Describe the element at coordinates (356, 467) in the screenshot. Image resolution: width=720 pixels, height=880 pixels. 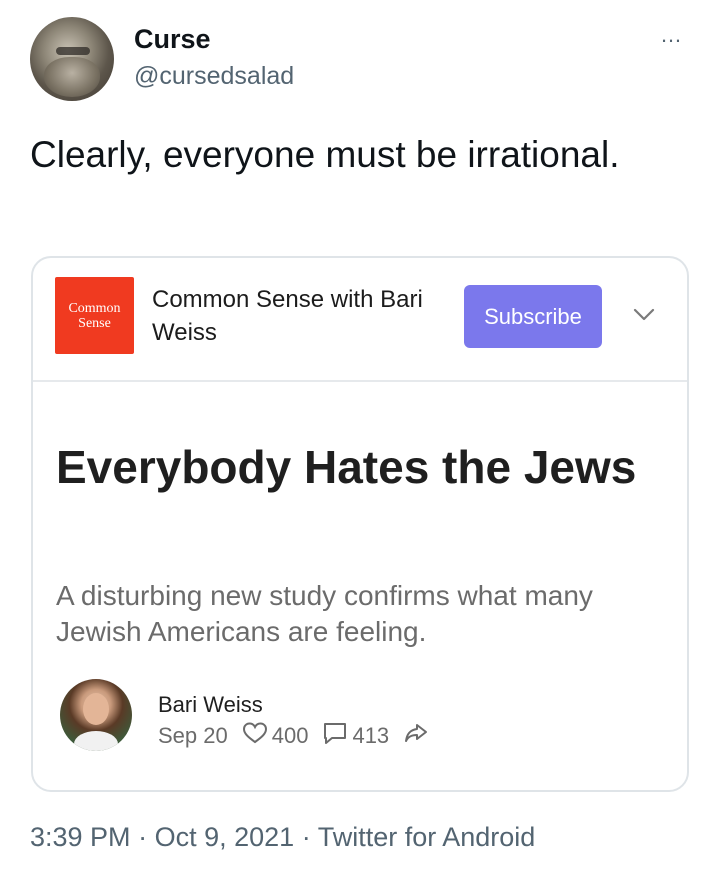
I see `post-headline: Everybody Hates the Jews` at that location.